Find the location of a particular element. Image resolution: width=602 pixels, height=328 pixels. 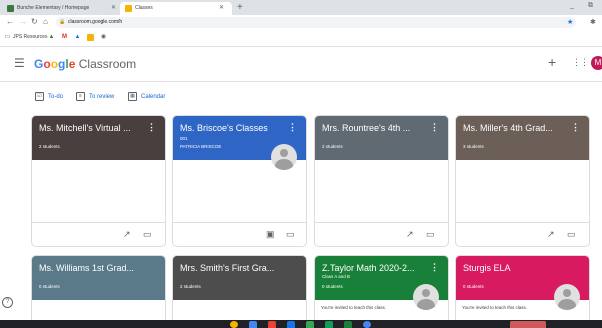

todo-link: ☑ To-do is located at coordinates (49, 96).